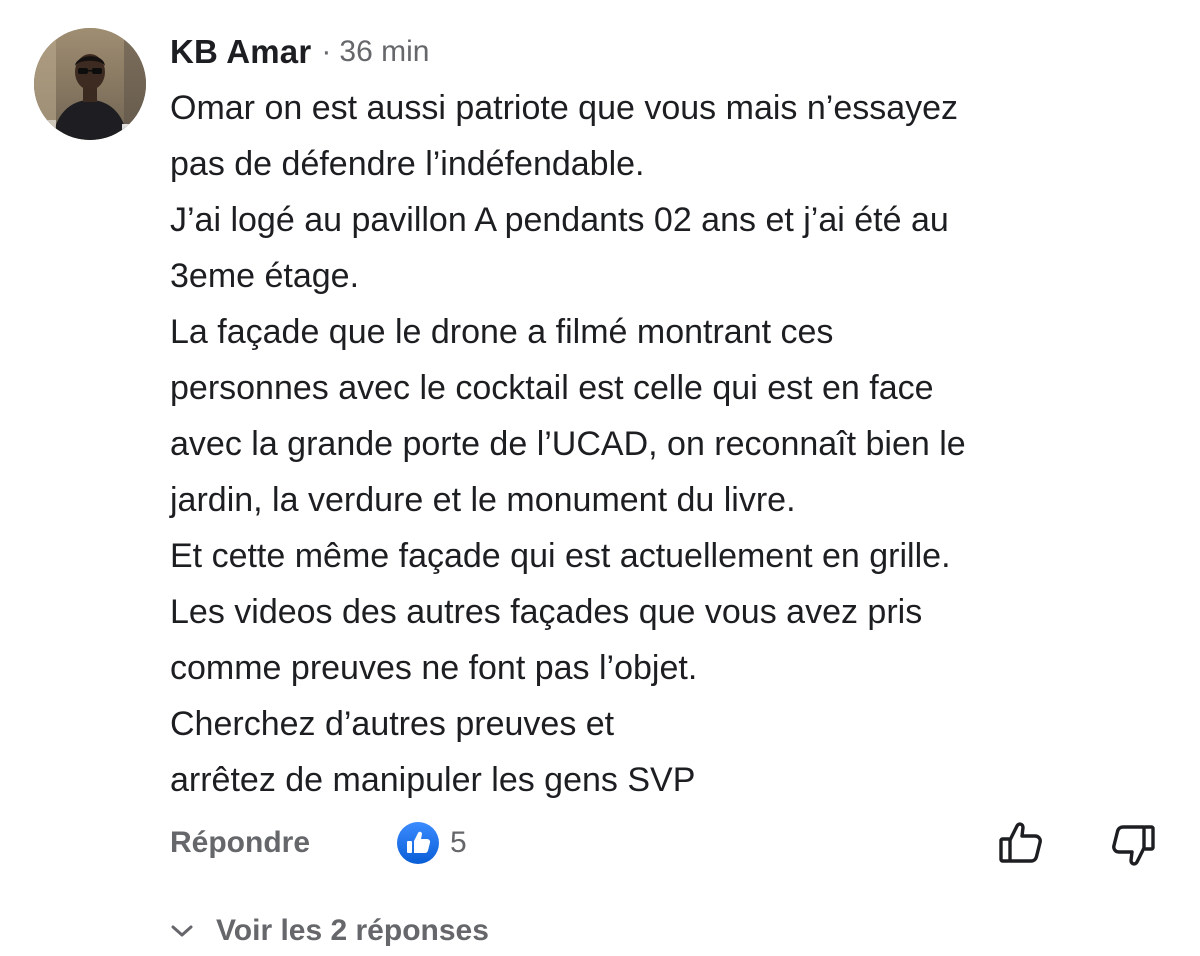 The image size is (1200, 956). What do you see at coordinates (458, 842) in the screenshot?
I see `like-count: 5` at bounding box center [458, 842].